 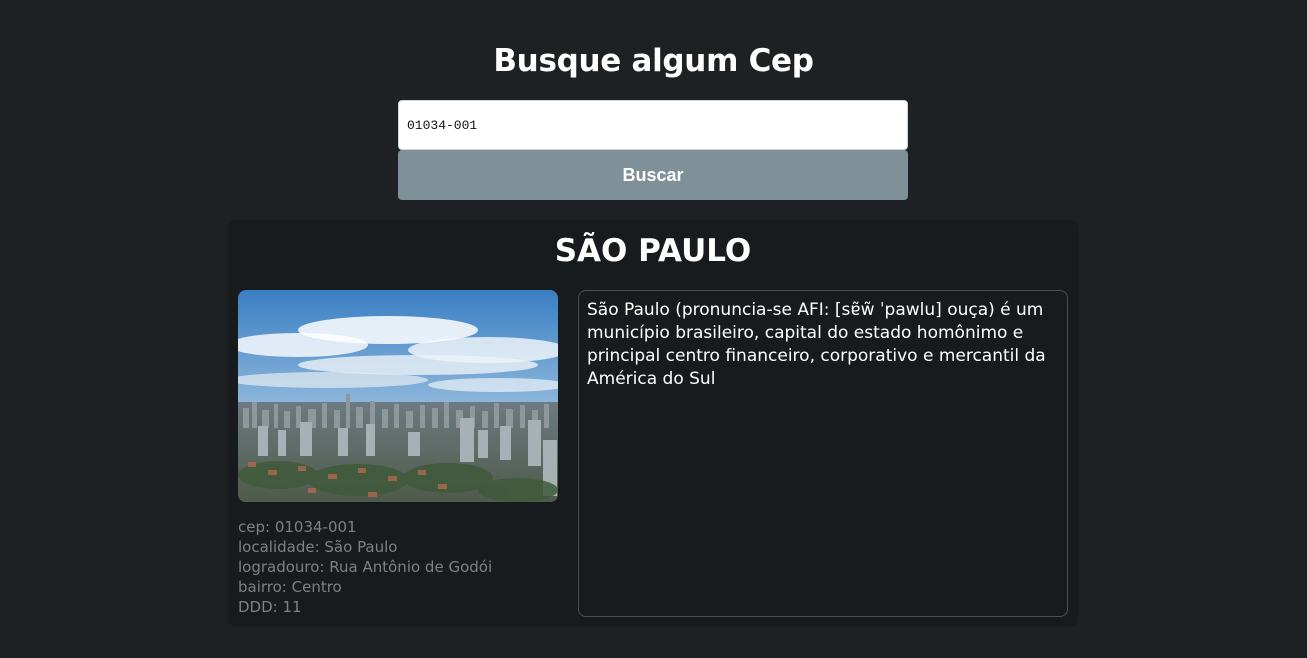 What do you see at coordinates (653, 175) in the screenshot?
I see `search-button: Buscar` at bounding box center [653, 175].